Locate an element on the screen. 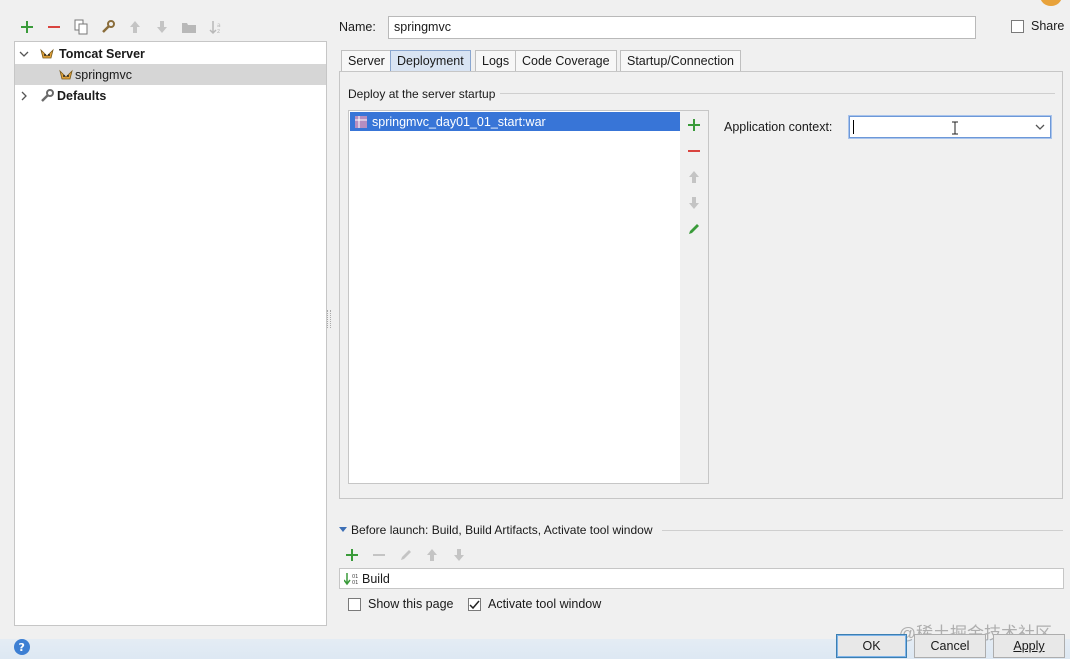  tab-server: Server is located at coordinates (366, 61).